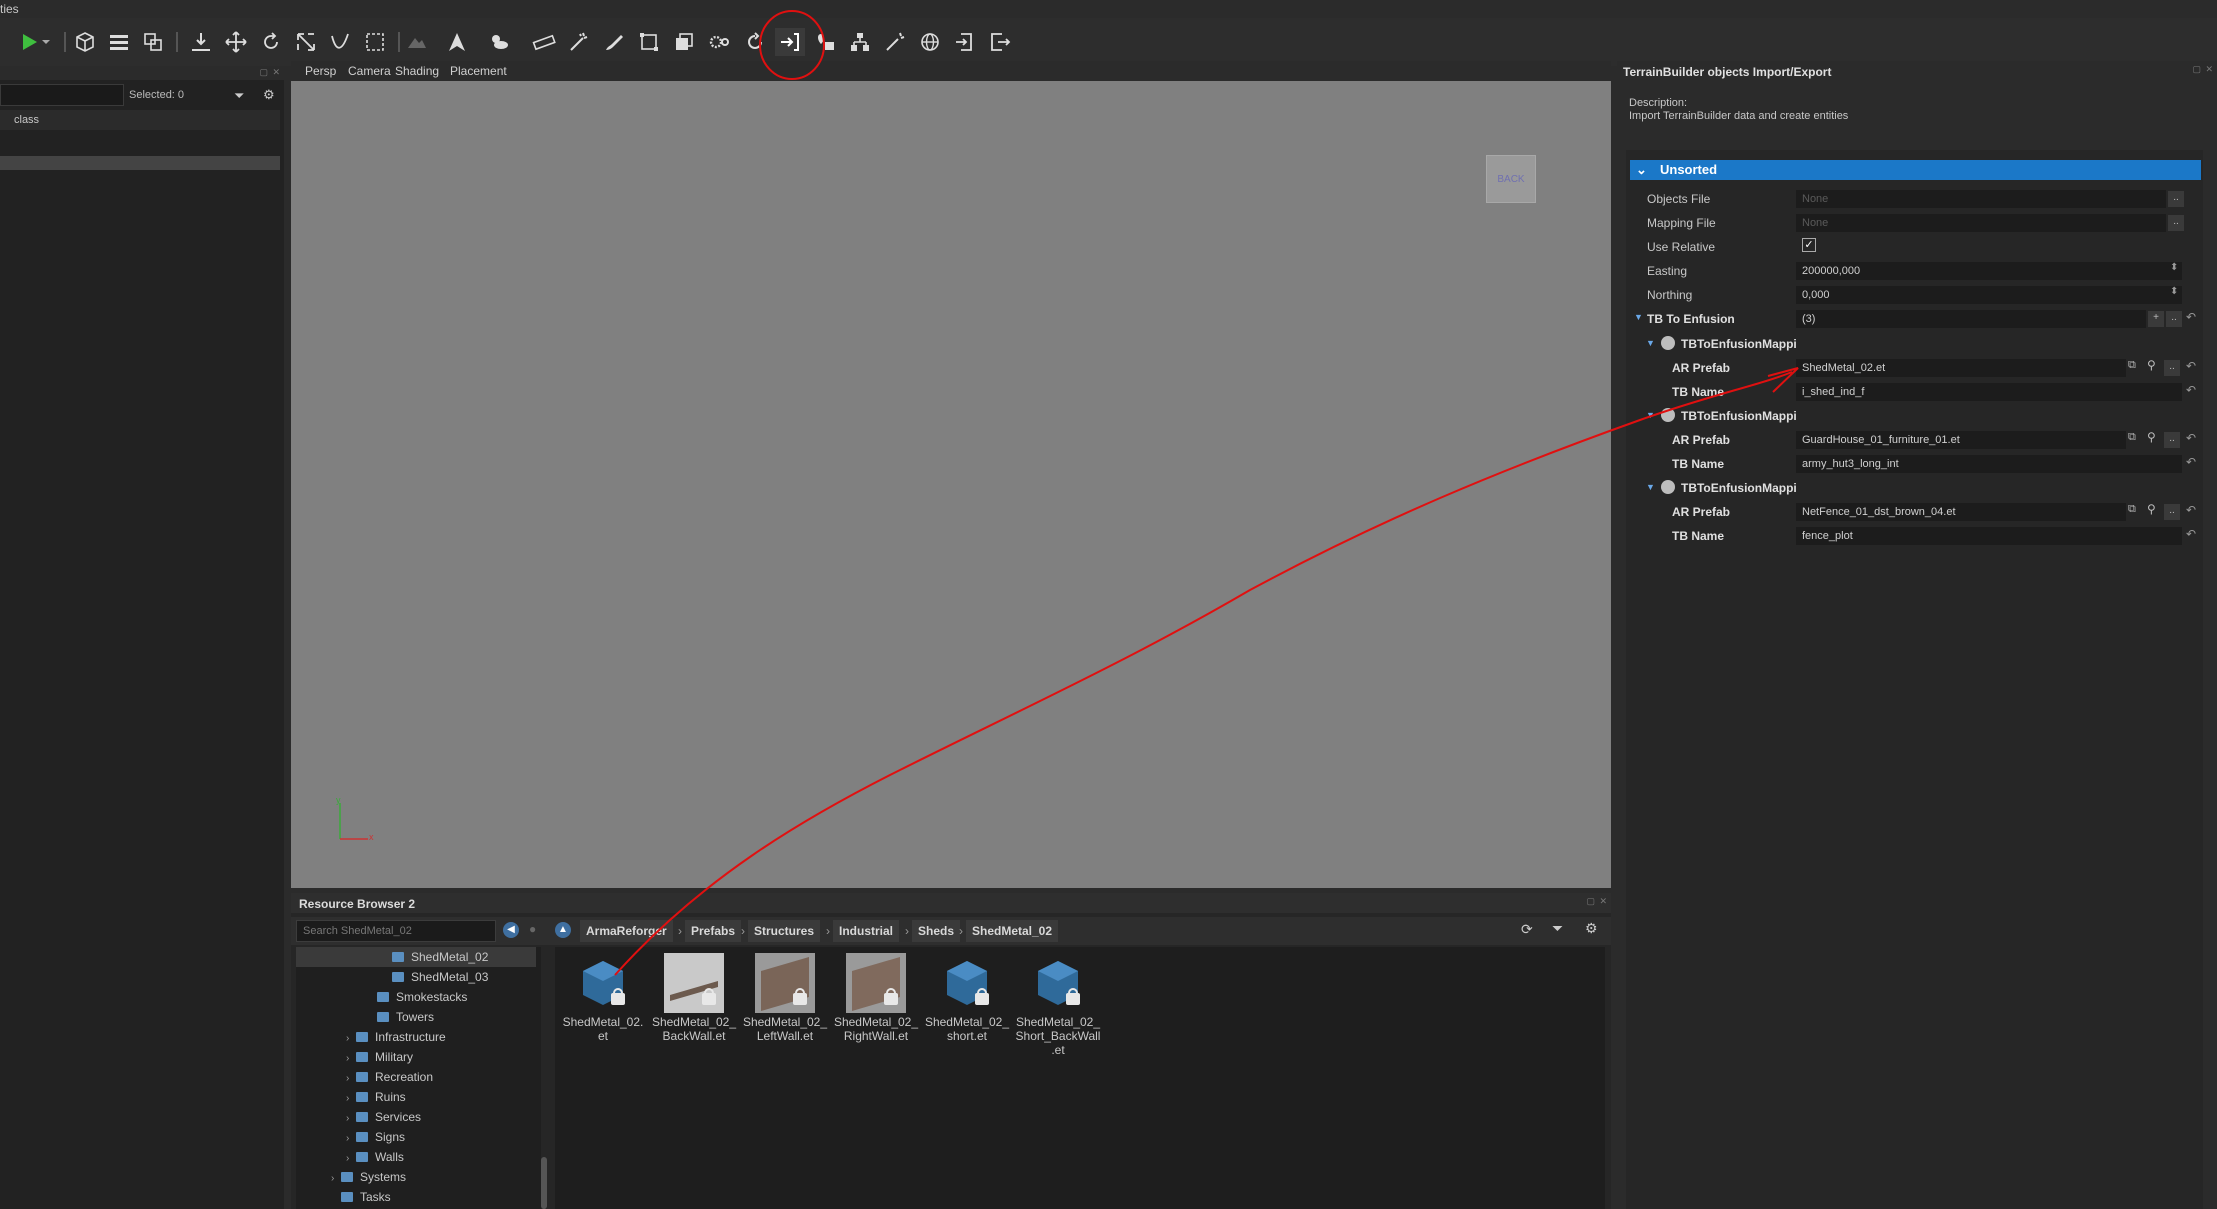  What do you see at coordinates (371, 1037) in the screenshot?
I see `tree-item: › Infrastructure` at bounding box center [371, 1037].